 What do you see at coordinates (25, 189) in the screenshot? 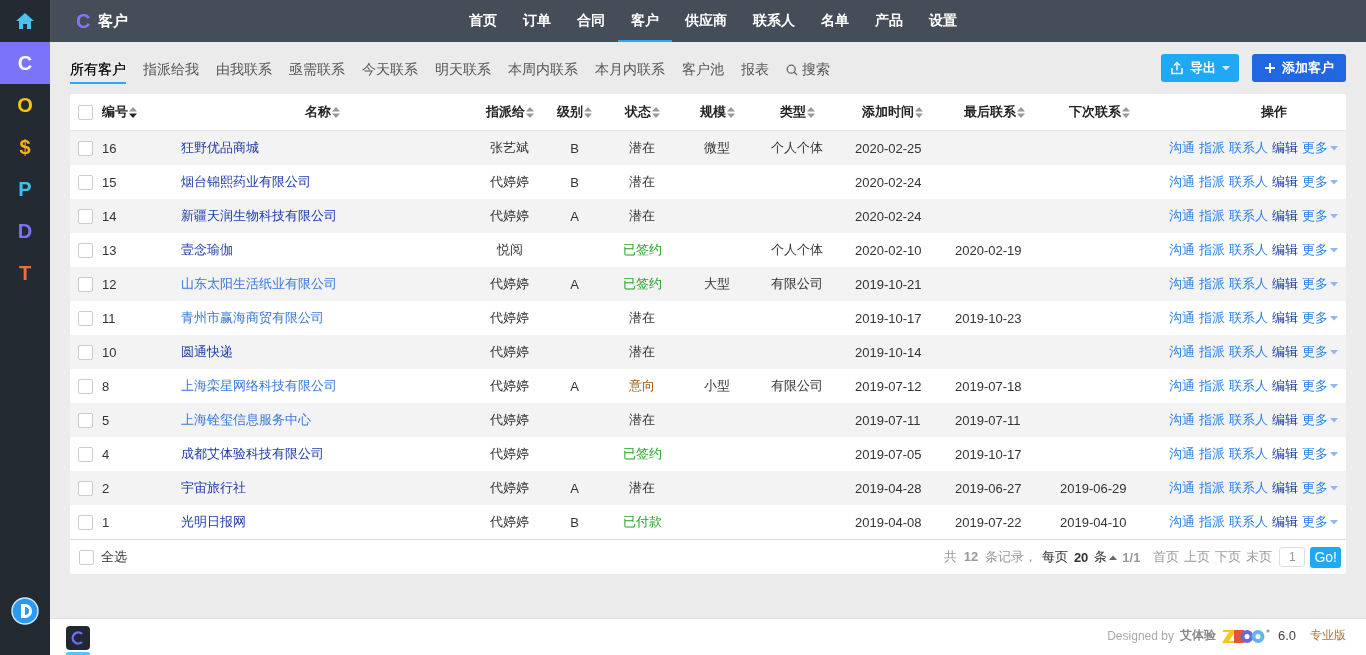
I see `app-switcher-item: P` at bounding box center [25, 189].